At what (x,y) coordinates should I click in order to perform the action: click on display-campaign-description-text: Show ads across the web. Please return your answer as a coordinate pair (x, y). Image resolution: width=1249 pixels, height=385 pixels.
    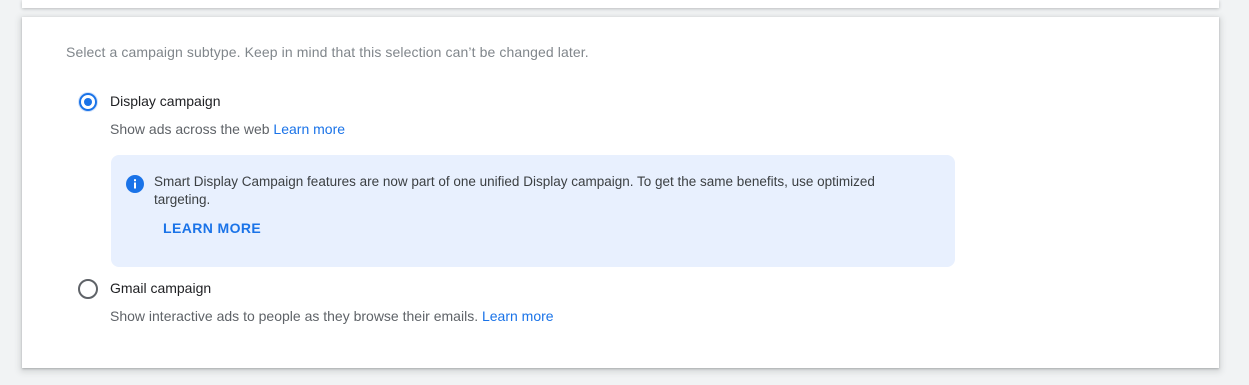
    Looking at the image, I should click on (190, 129).